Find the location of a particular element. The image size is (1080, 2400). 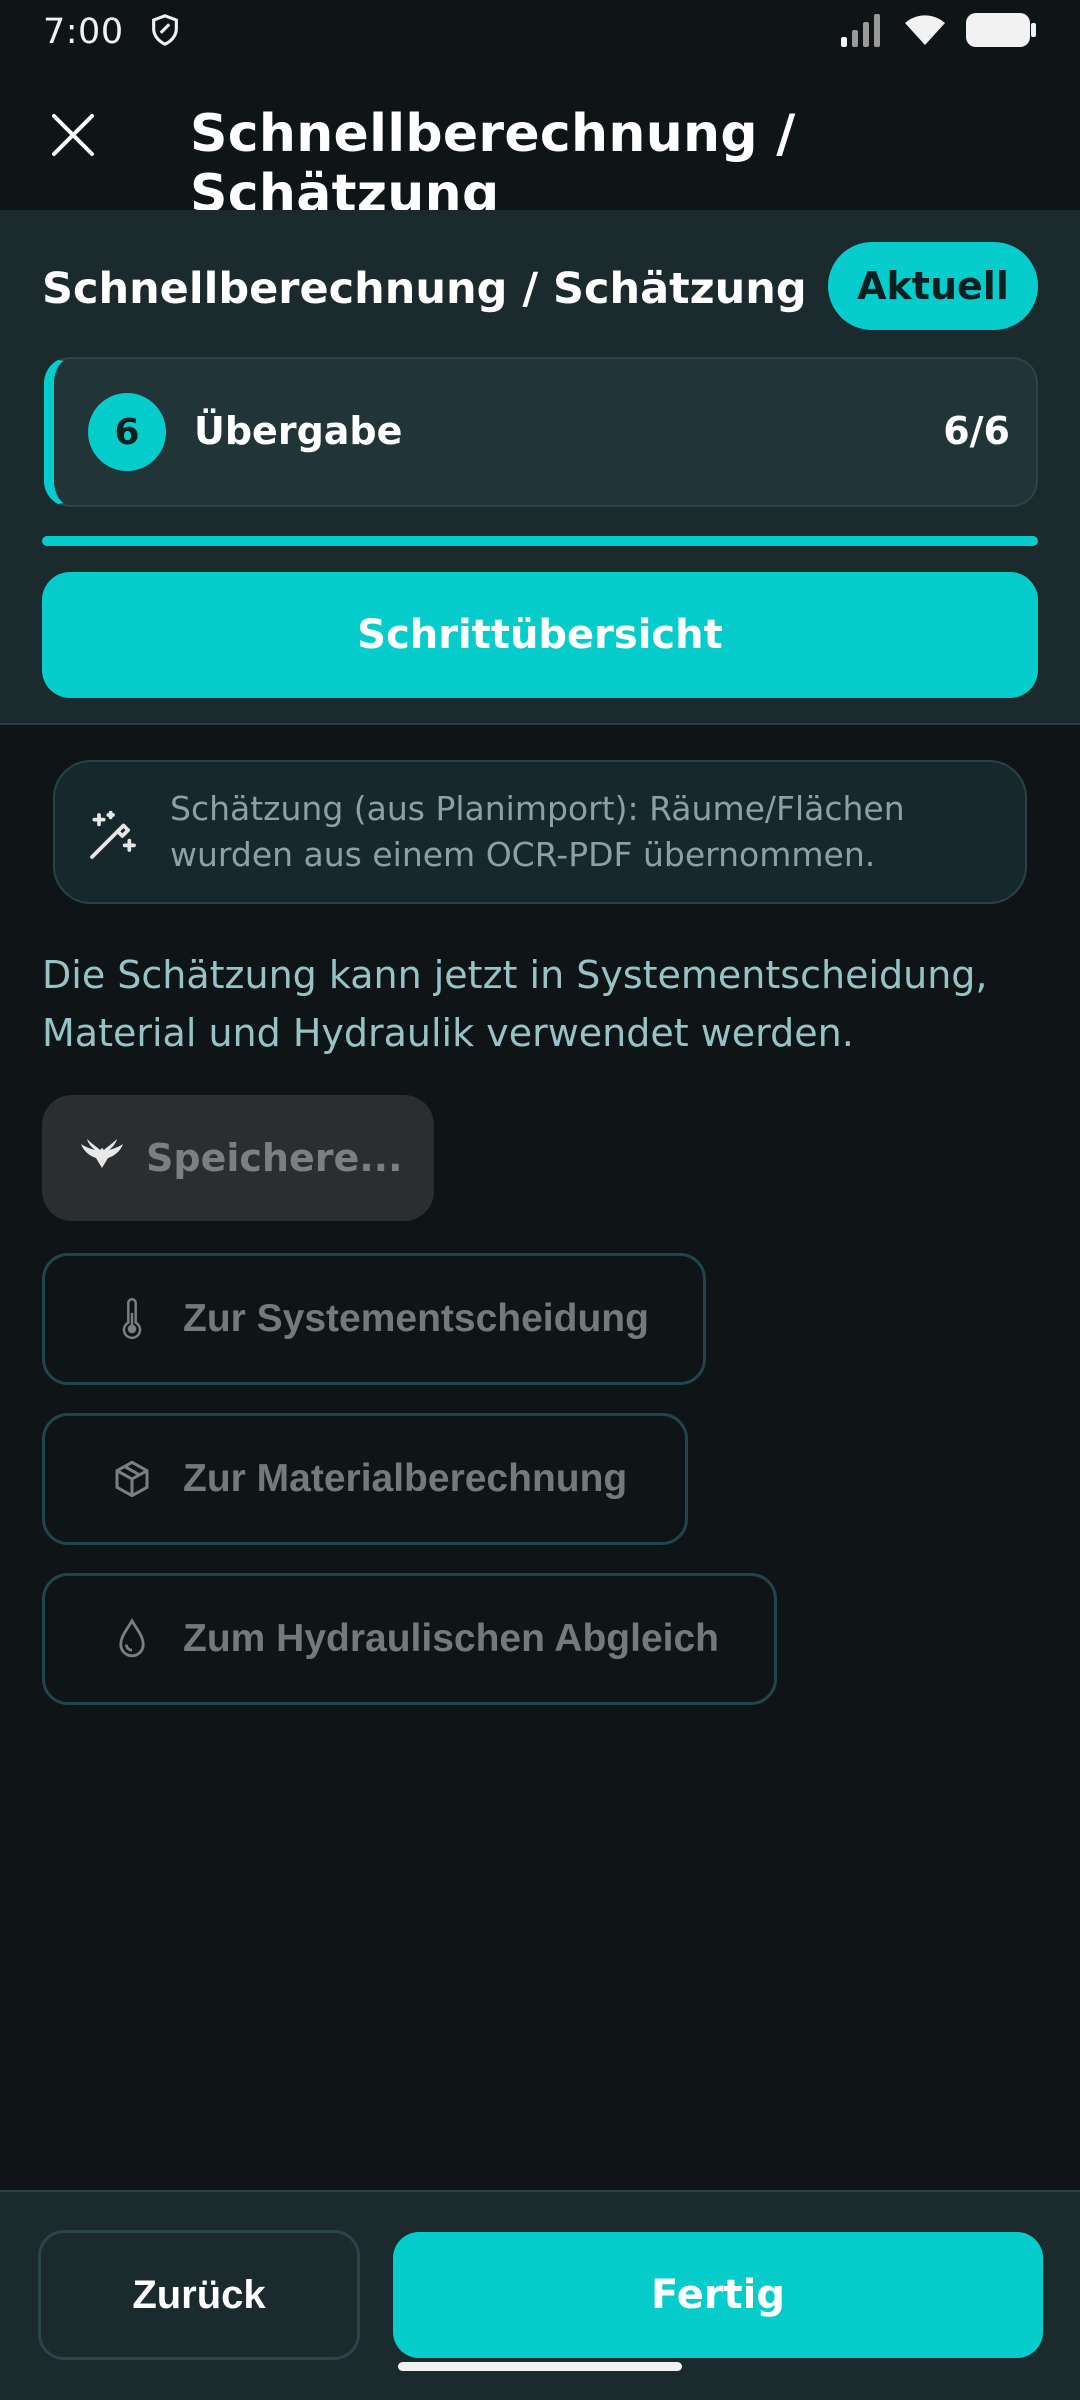

step-number: 6 is located at coordinates (127, 432).